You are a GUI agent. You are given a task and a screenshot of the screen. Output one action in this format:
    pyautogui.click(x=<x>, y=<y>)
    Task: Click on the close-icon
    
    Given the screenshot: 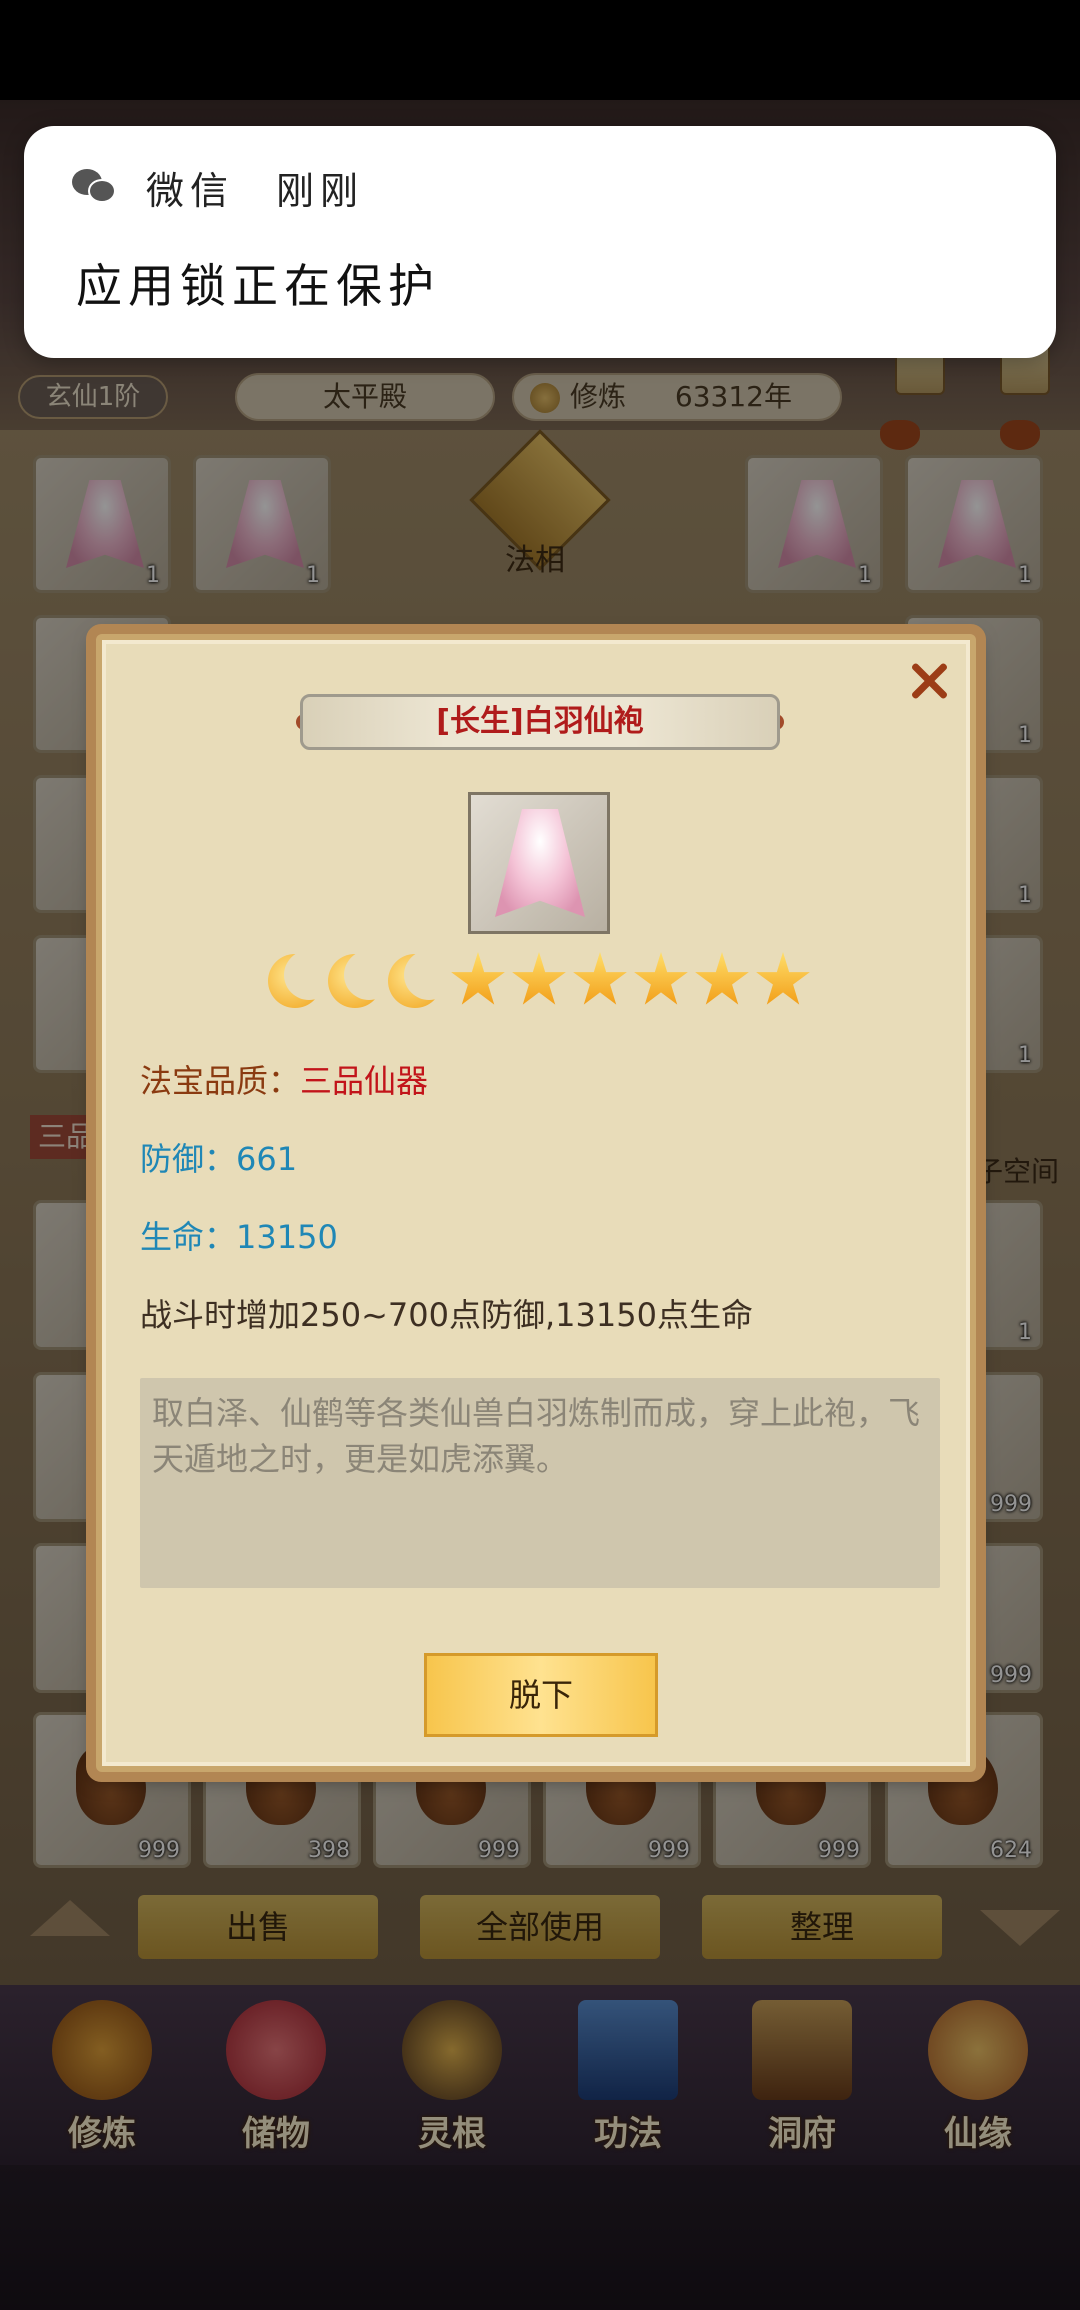 What is the action you would take?
    pyautogui.click(x=929, y=681)
    